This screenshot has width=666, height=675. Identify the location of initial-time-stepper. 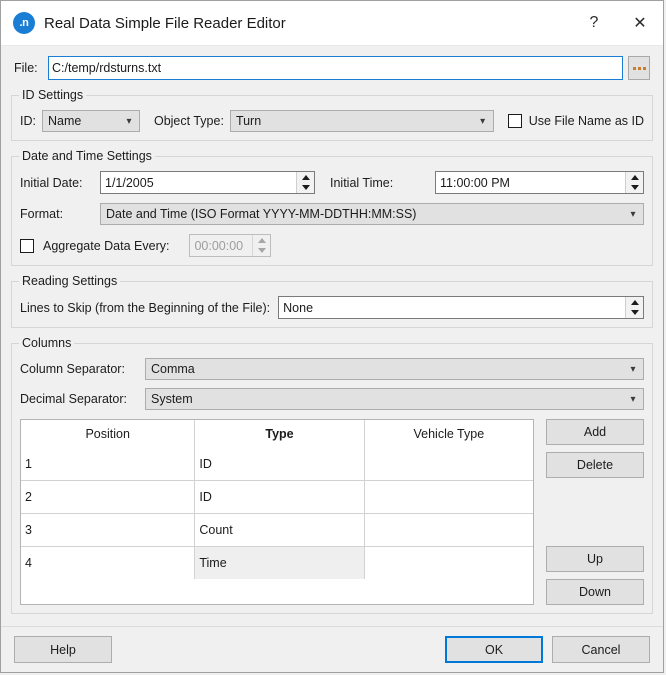
(634, 182).